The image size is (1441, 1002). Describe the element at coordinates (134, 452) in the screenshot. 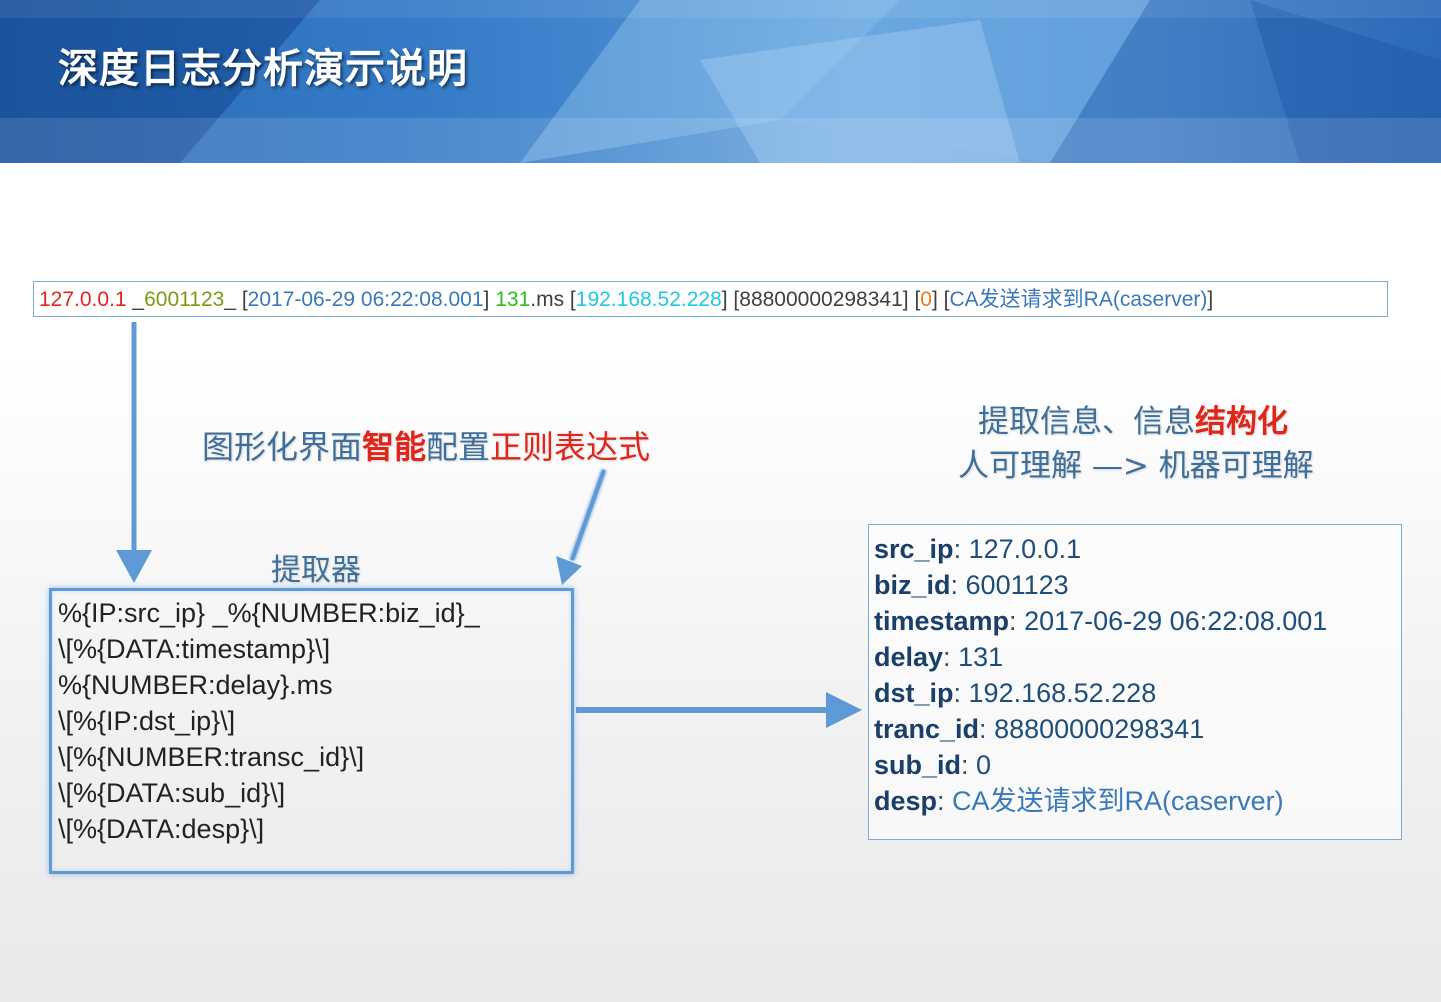

I see `down-arrow` at that location.